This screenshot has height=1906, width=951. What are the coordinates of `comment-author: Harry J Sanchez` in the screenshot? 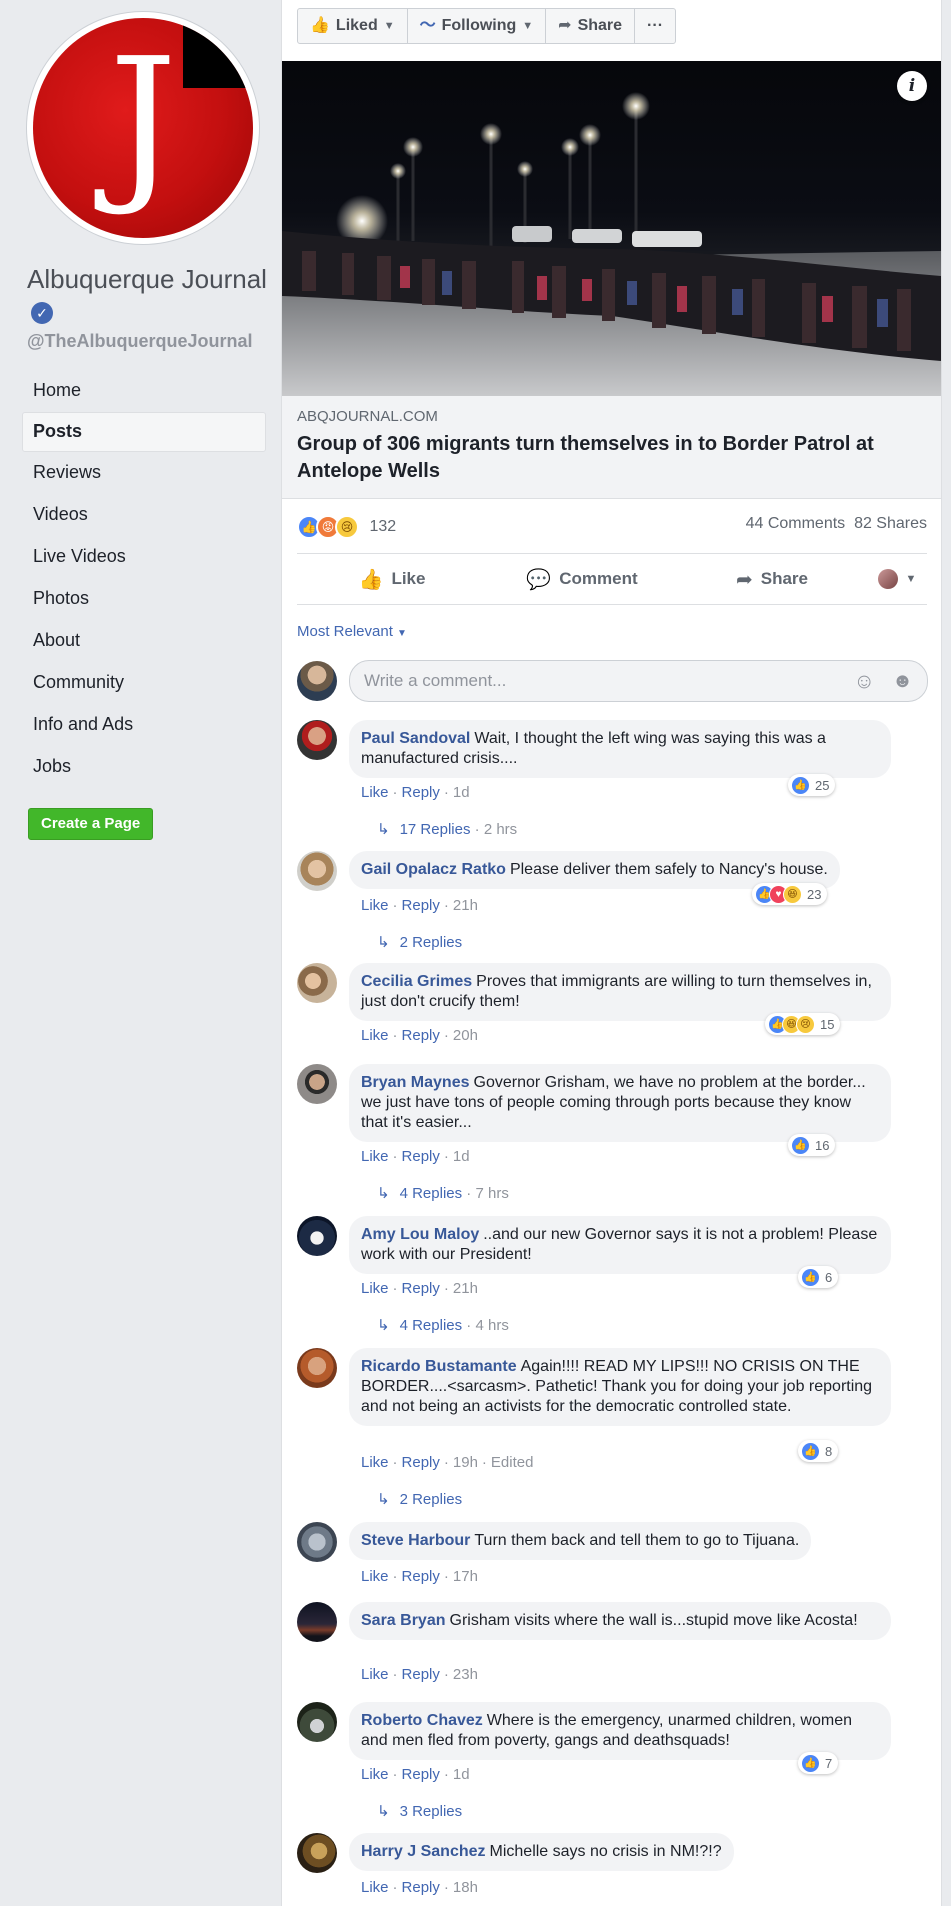 It's located at (423, 1851).